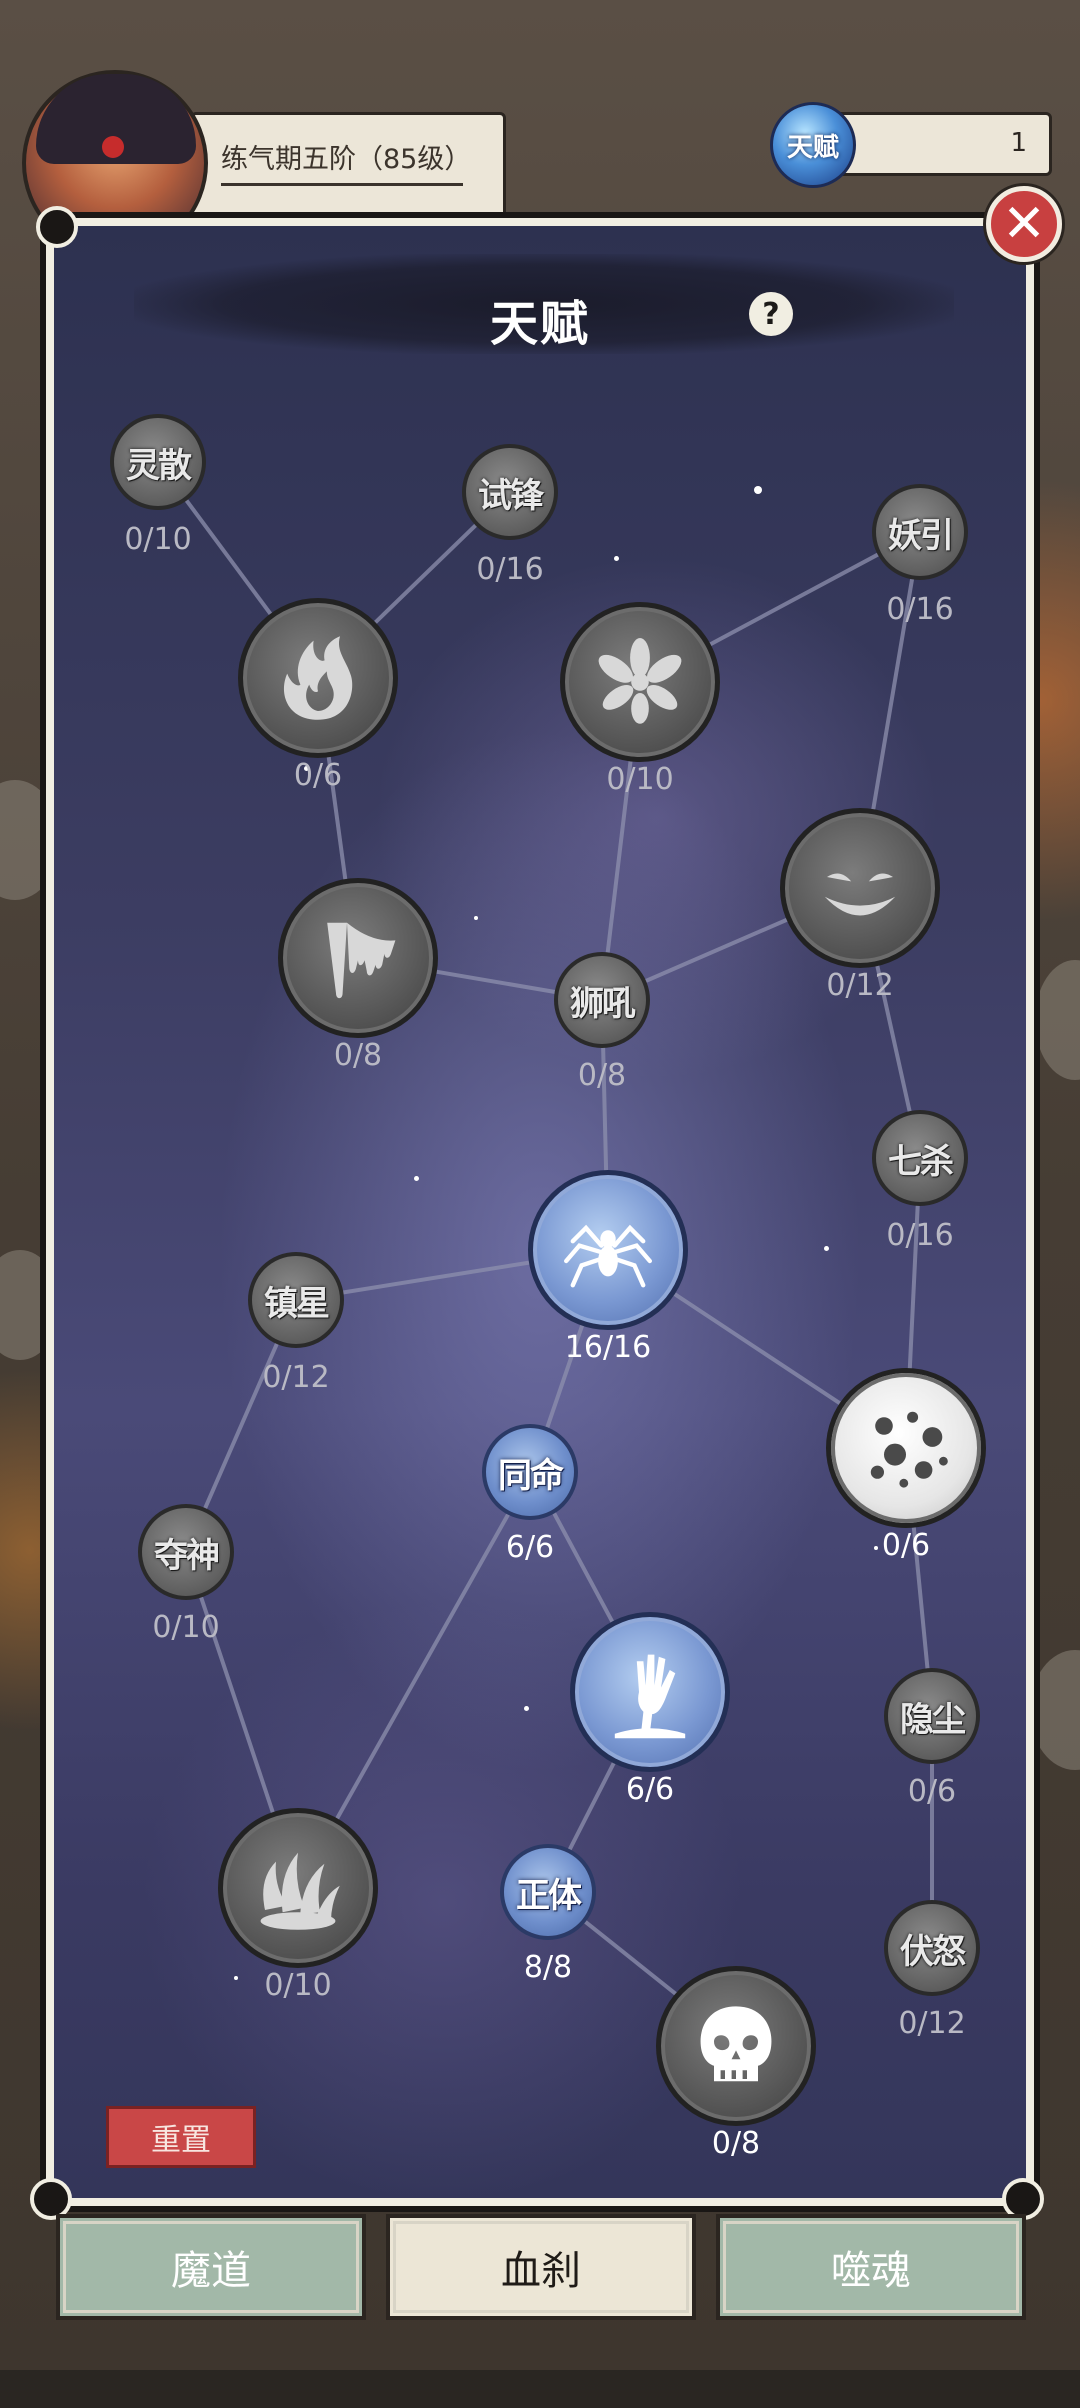 The height and width of the screenshot is (2408, 1080). I want to click on grin-face-icon, so click(860, 894).